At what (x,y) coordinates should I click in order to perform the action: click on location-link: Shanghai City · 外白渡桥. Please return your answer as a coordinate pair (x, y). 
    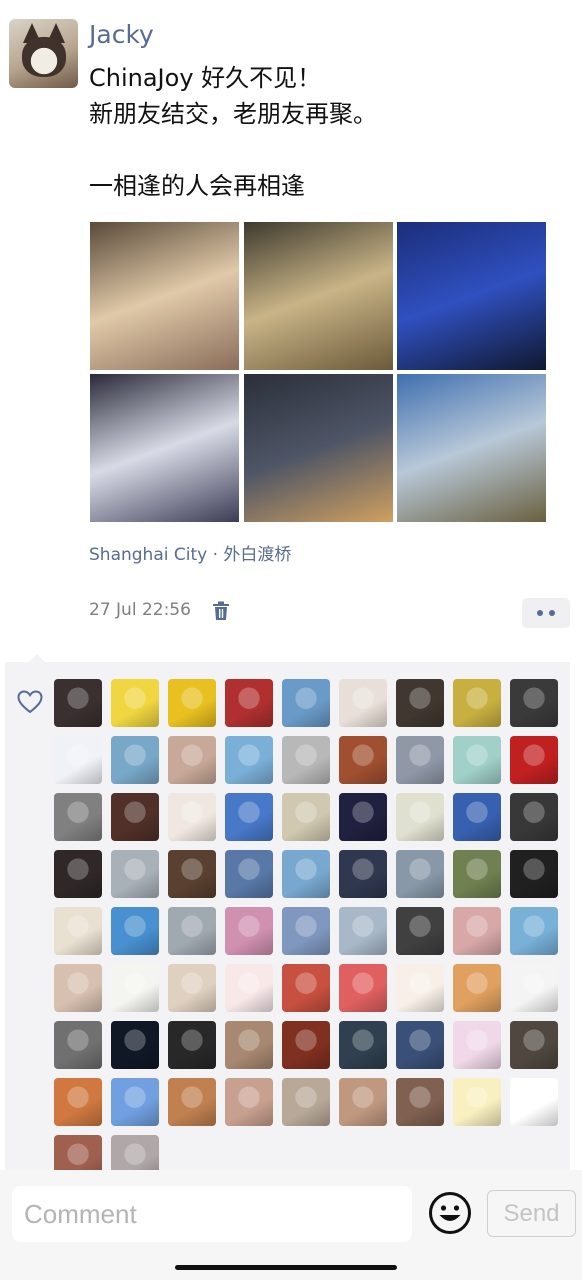
    Looking at the image, I should click on (190, 552).